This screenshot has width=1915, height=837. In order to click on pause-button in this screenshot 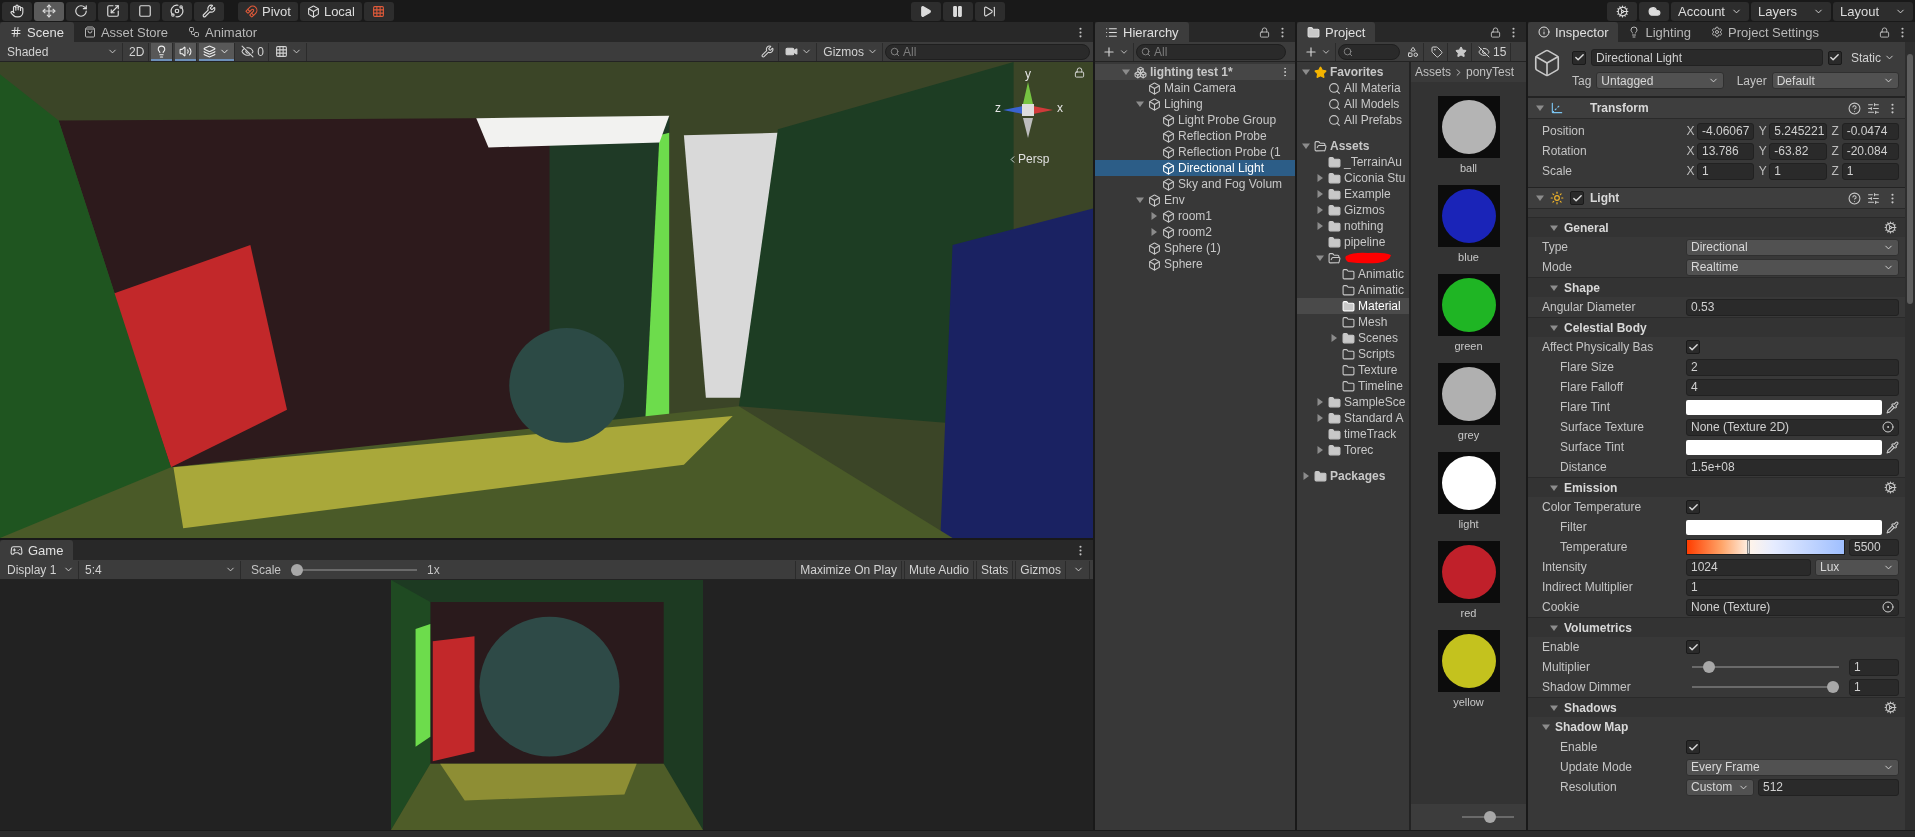, I will do `click(957, 11)`.